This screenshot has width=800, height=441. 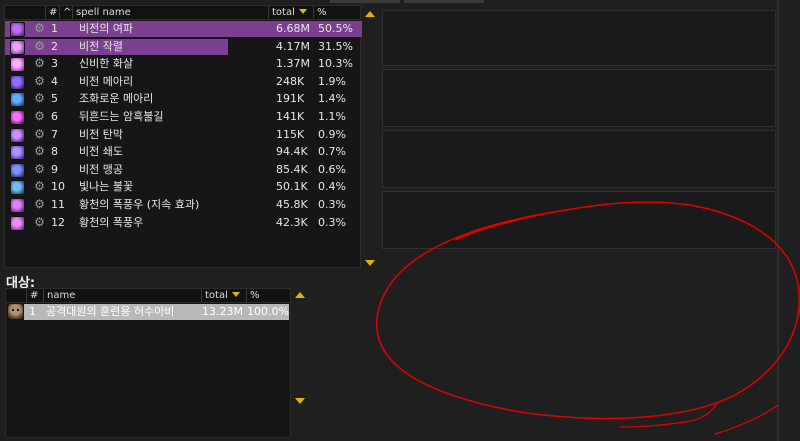 What do you see at coordinates (17, 205) in the screenshot?
I see `nether-tempest-dot-icon` at bounding box center [17, 205].